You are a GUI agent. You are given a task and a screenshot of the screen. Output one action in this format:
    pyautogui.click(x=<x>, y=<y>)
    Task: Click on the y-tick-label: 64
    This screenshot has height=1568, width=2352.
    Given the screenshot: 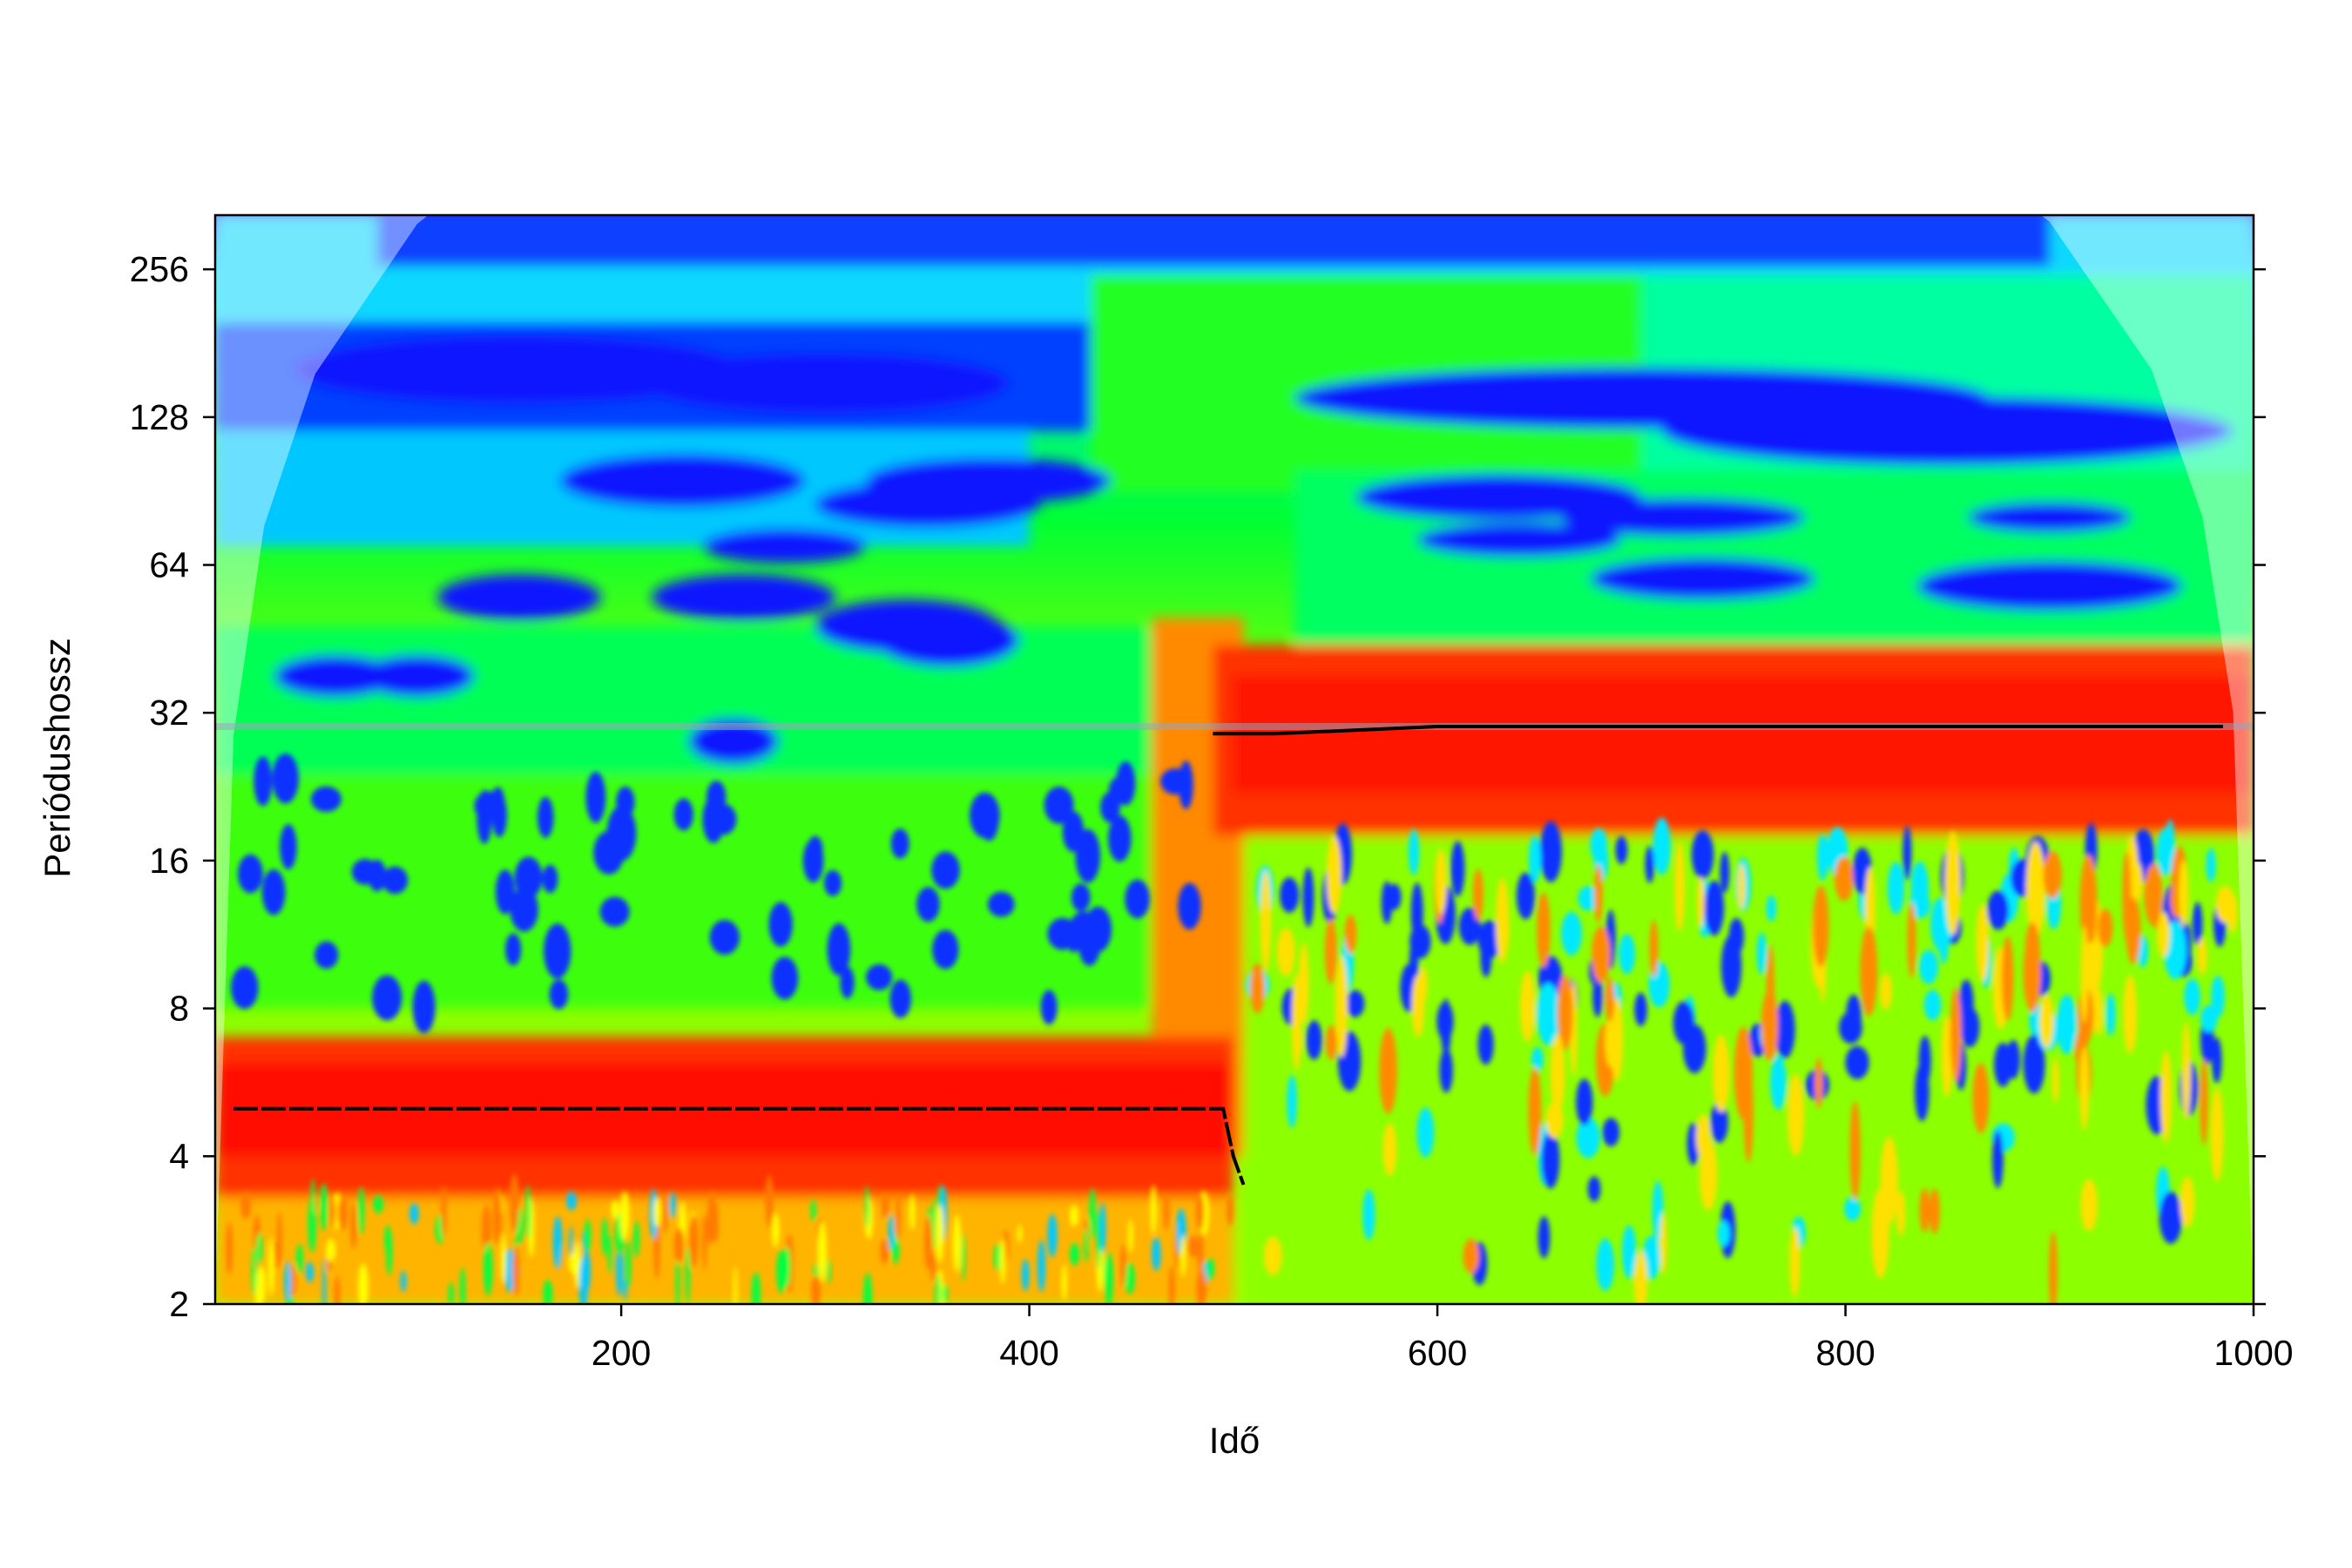 What is the action you would take?
    pyautogui.click(x=169, y=565)
    